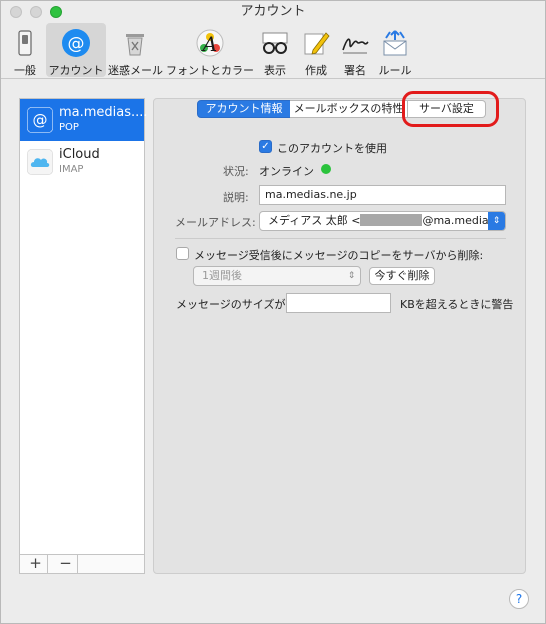 Image resolution: width=546 pixels, height=624 pixels. I want to click on glasses-icon, so click(275, 43).